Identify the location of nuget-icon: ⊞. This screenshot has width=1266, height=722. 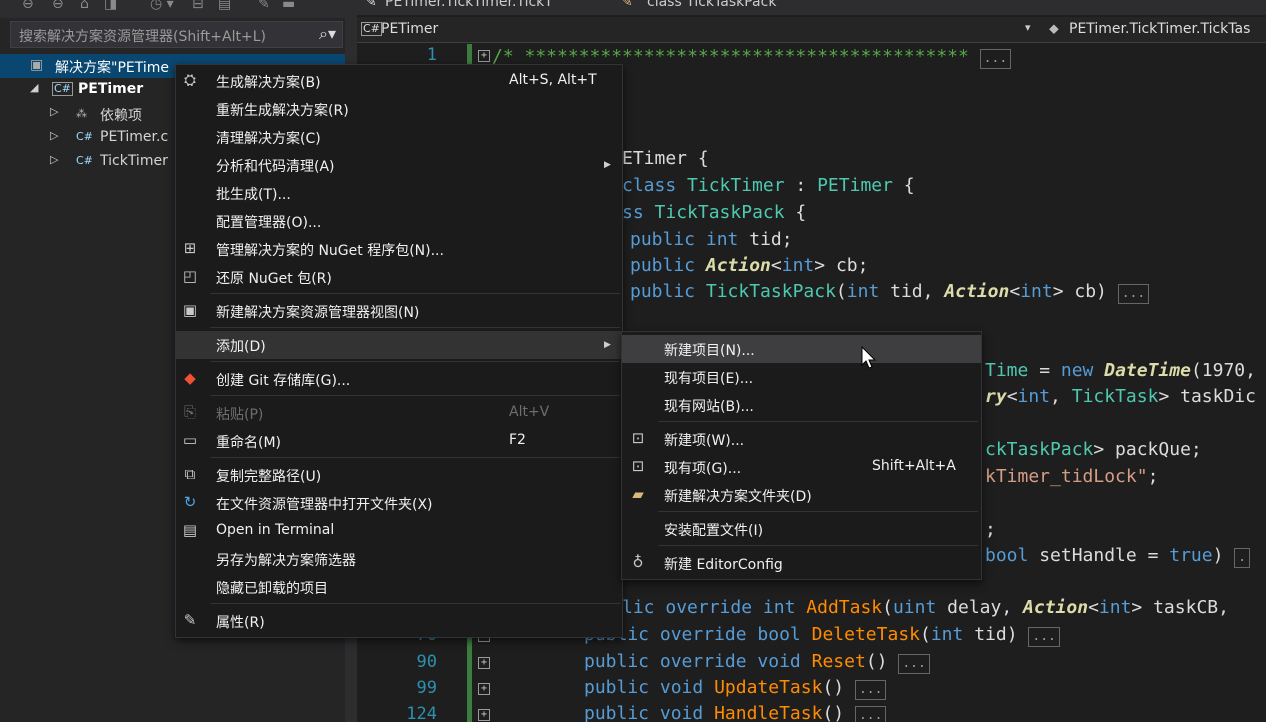
(190, 248).